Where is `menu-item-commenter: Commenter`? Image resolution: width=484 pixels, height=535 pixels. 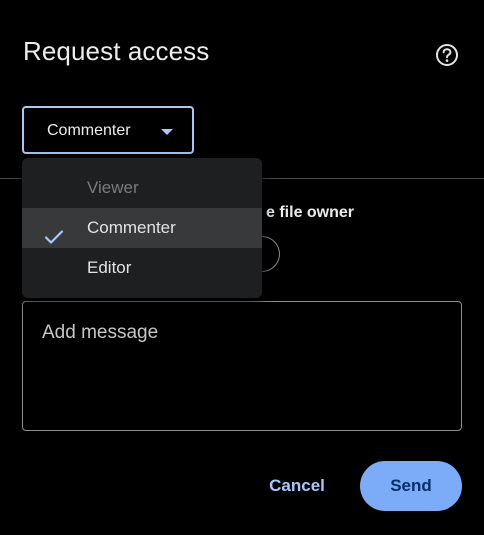
menu-item-commenter: Commenter is located at coordinates (142, 228).